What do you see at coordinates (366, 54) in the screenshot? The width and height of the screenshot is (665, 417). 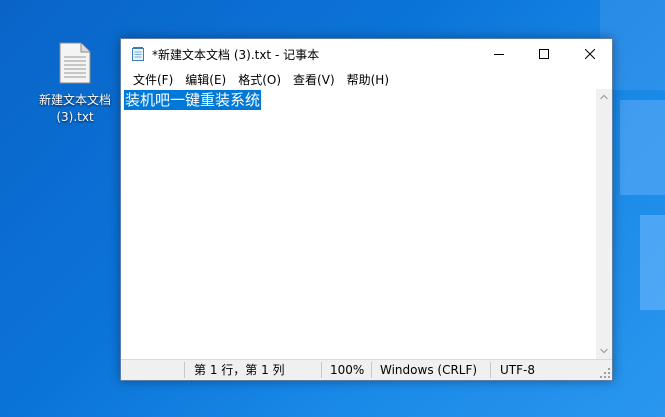 I see `title-bar: *新建文本文档 (3).txt - 记事本` at bounding box center [366, 54].